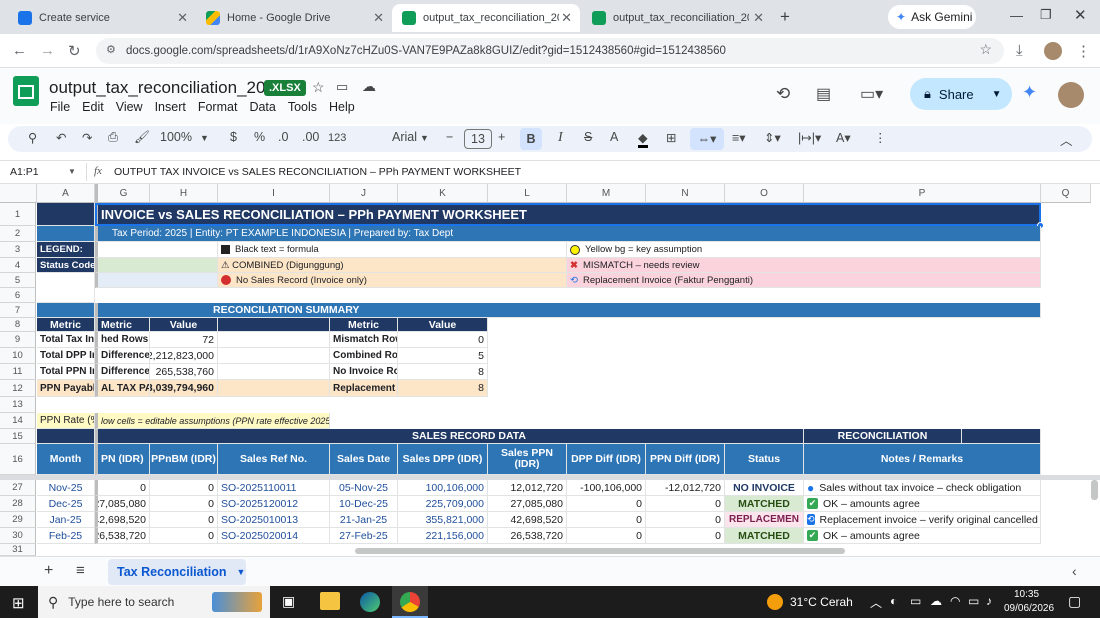  I want to click on notification-icon: ▢, so click(1074, 601).